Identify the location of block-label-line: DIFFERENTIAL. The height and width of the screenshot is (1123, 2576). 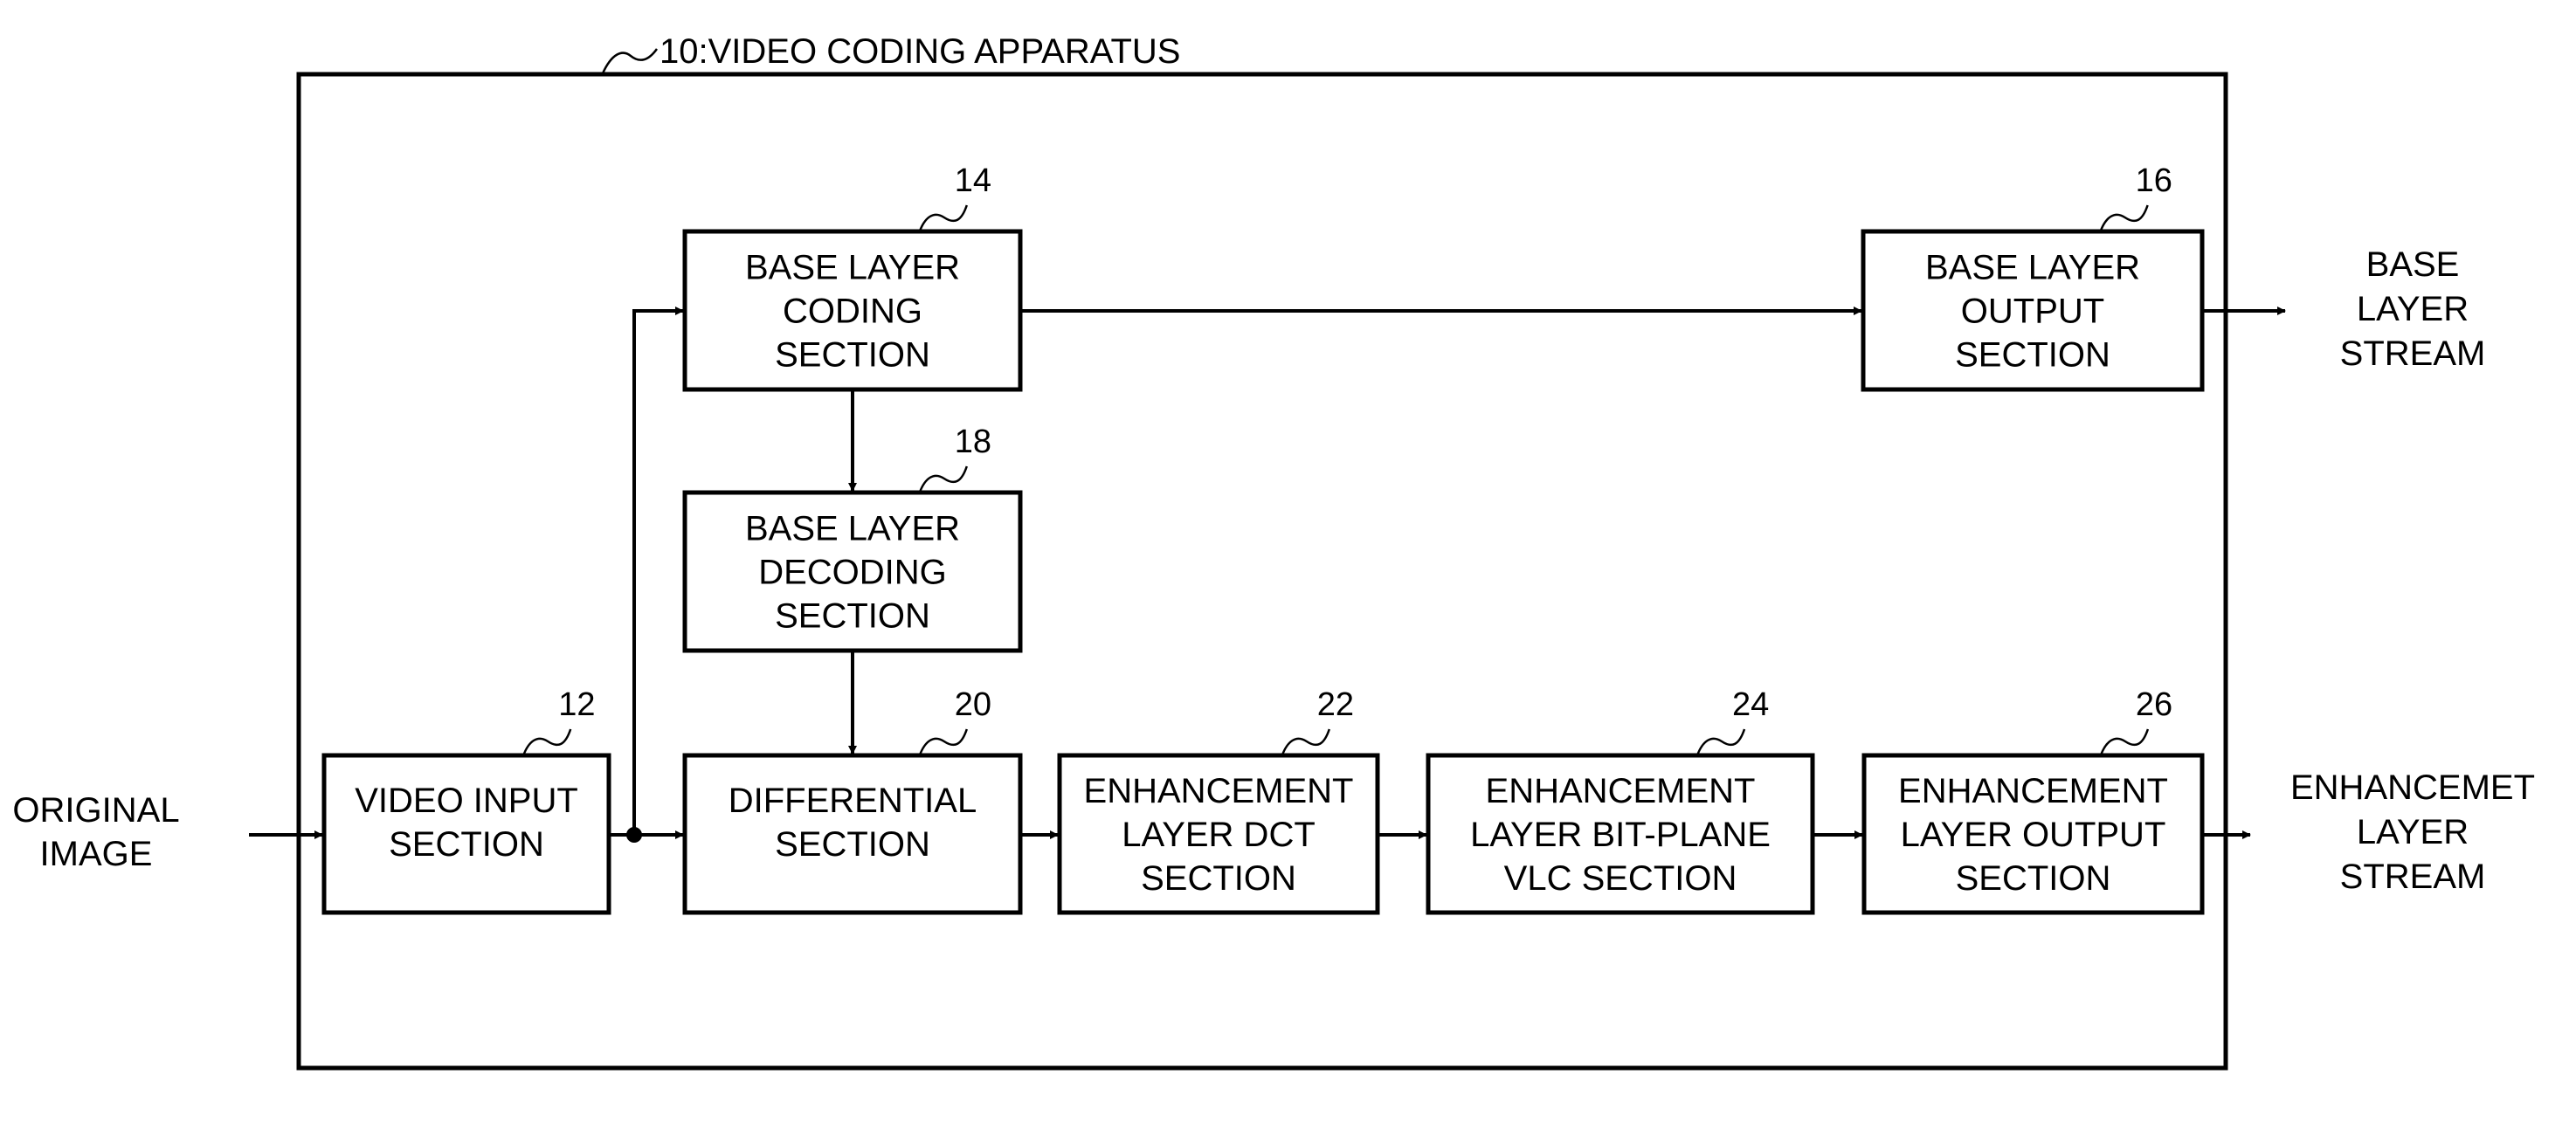
(853, 801).